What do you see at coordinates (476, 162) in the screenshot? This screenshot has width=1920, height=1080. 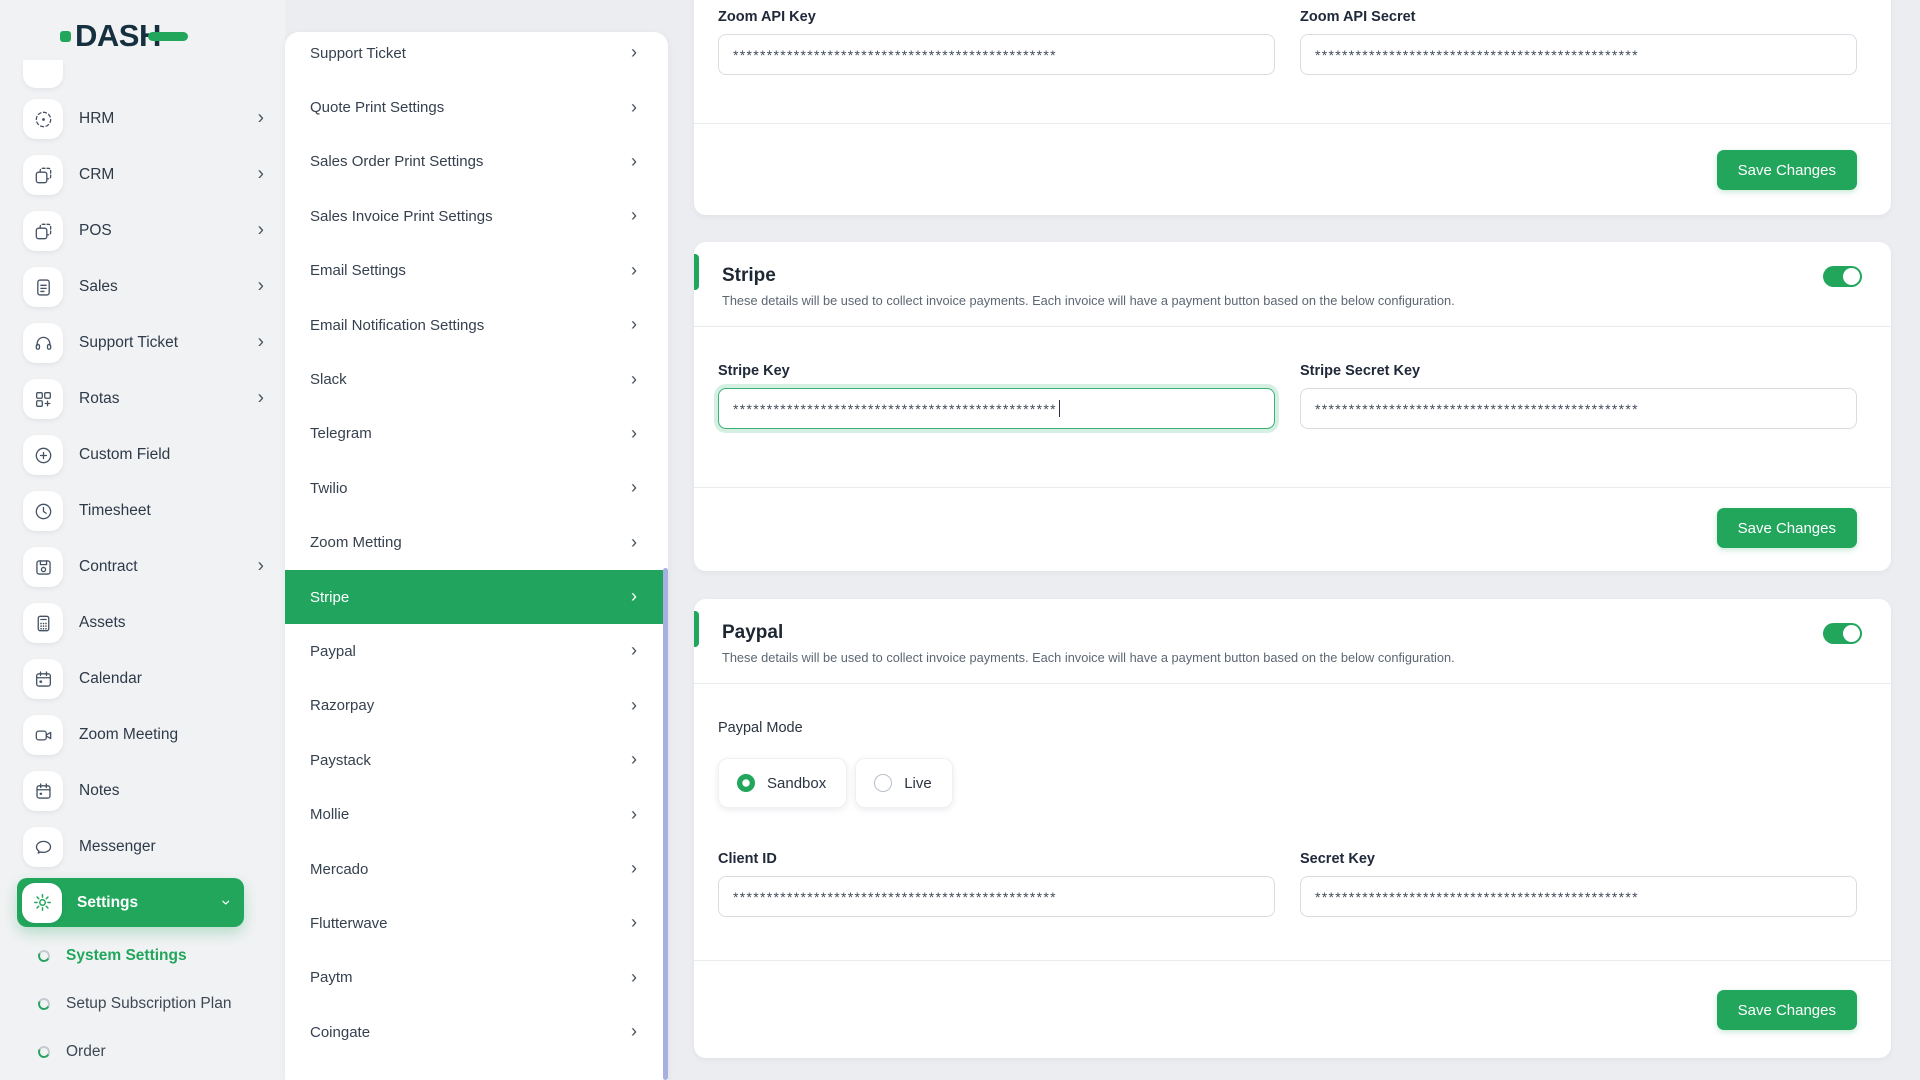 I see `settings-nav-item-sales-order-print-settings: Sales Order Print Settings ›` at bounding box center [476, 162].